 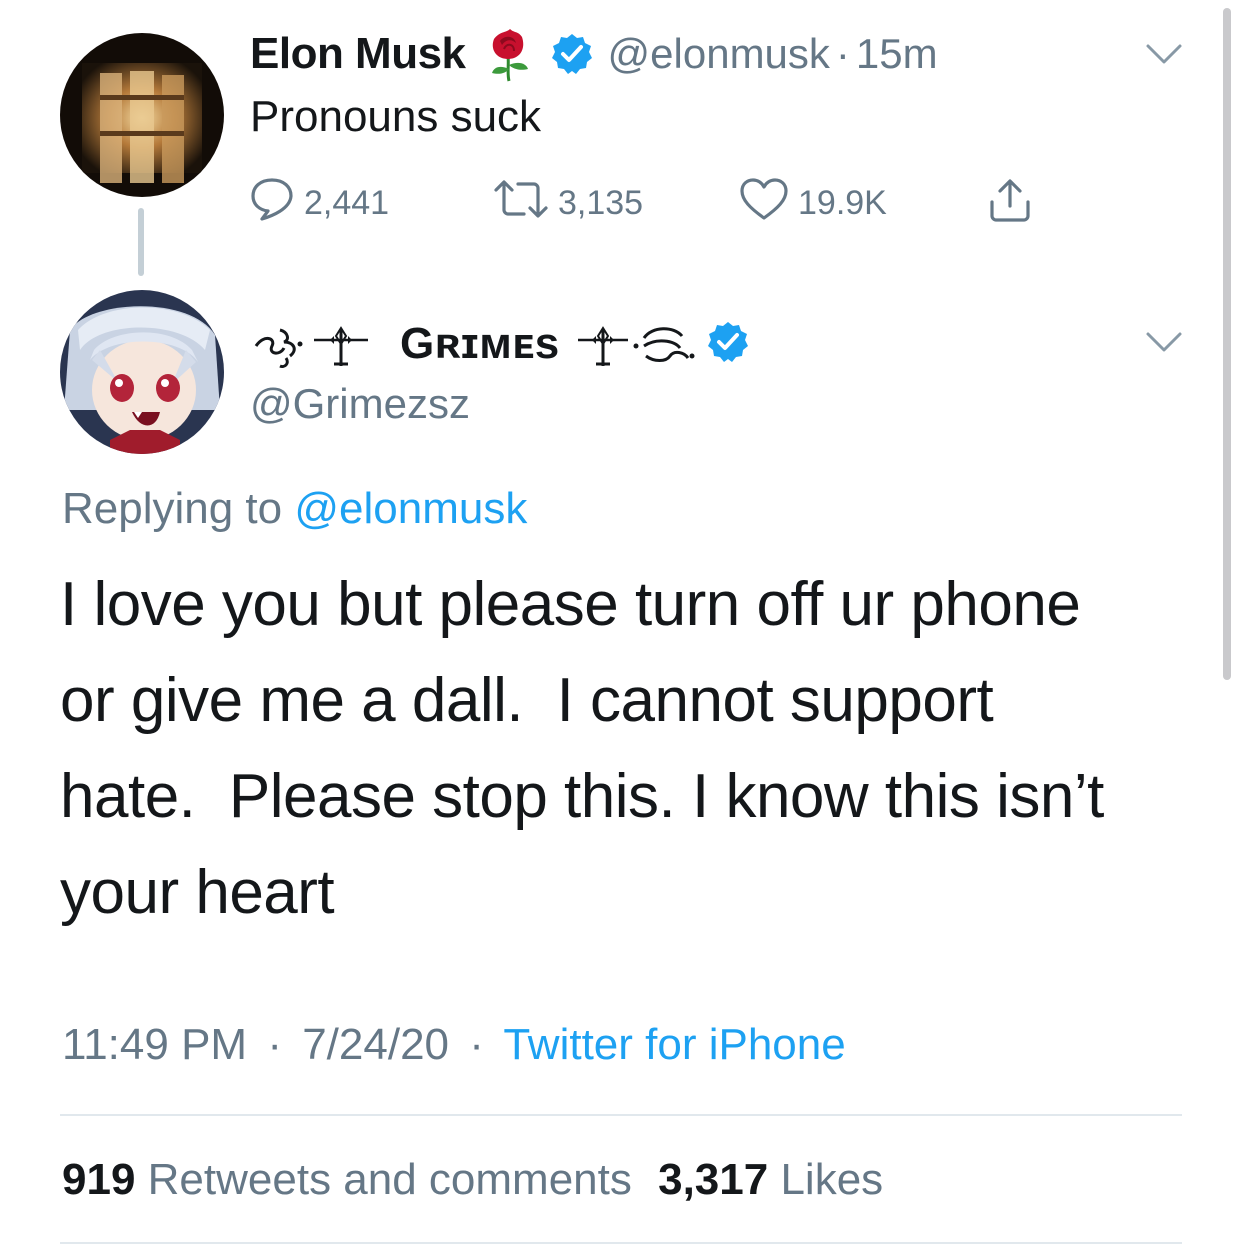 I want to click on right-ornament-icon, so click(x=635, y=344).